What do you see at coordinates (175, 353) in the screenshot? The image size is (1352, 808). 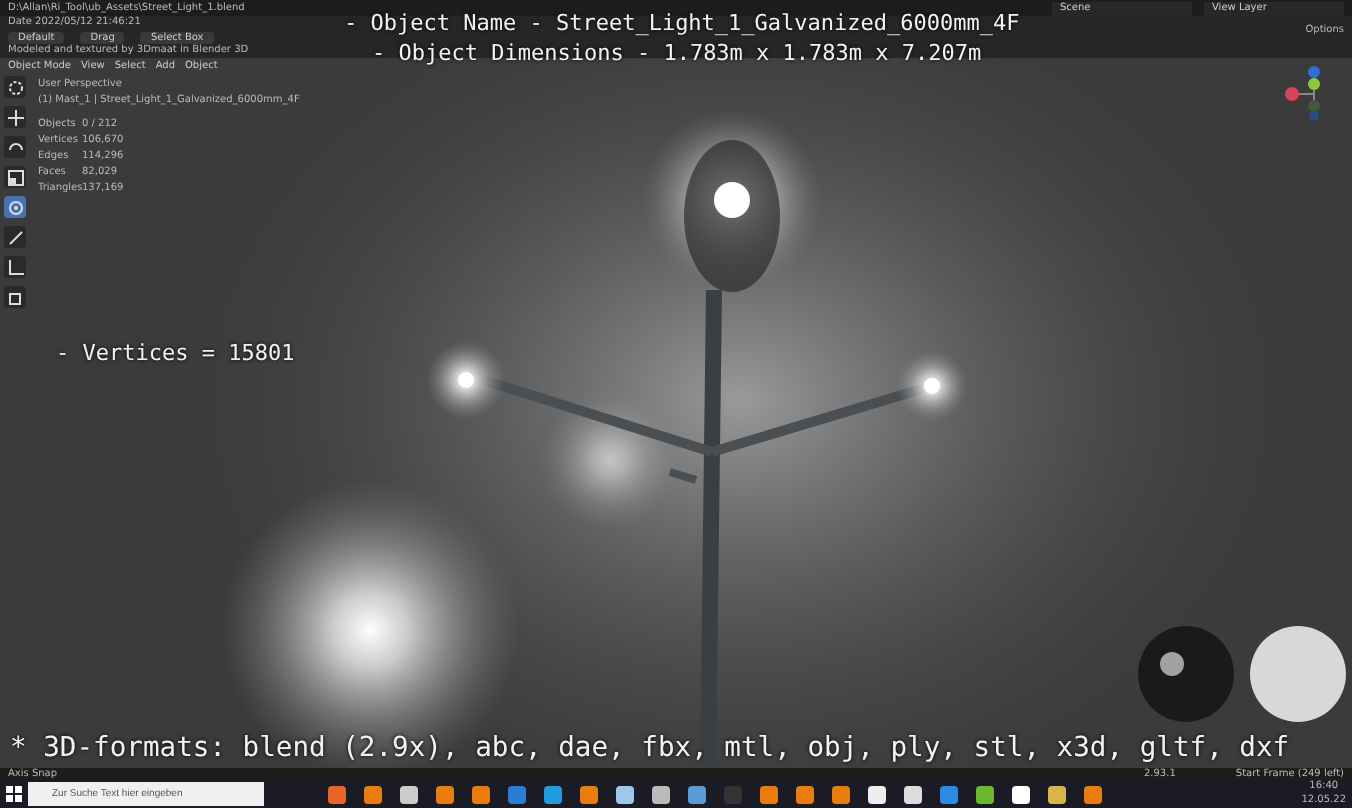 I see `vertices-text: - Vertices = 15801` at bounding box center [175, 353].